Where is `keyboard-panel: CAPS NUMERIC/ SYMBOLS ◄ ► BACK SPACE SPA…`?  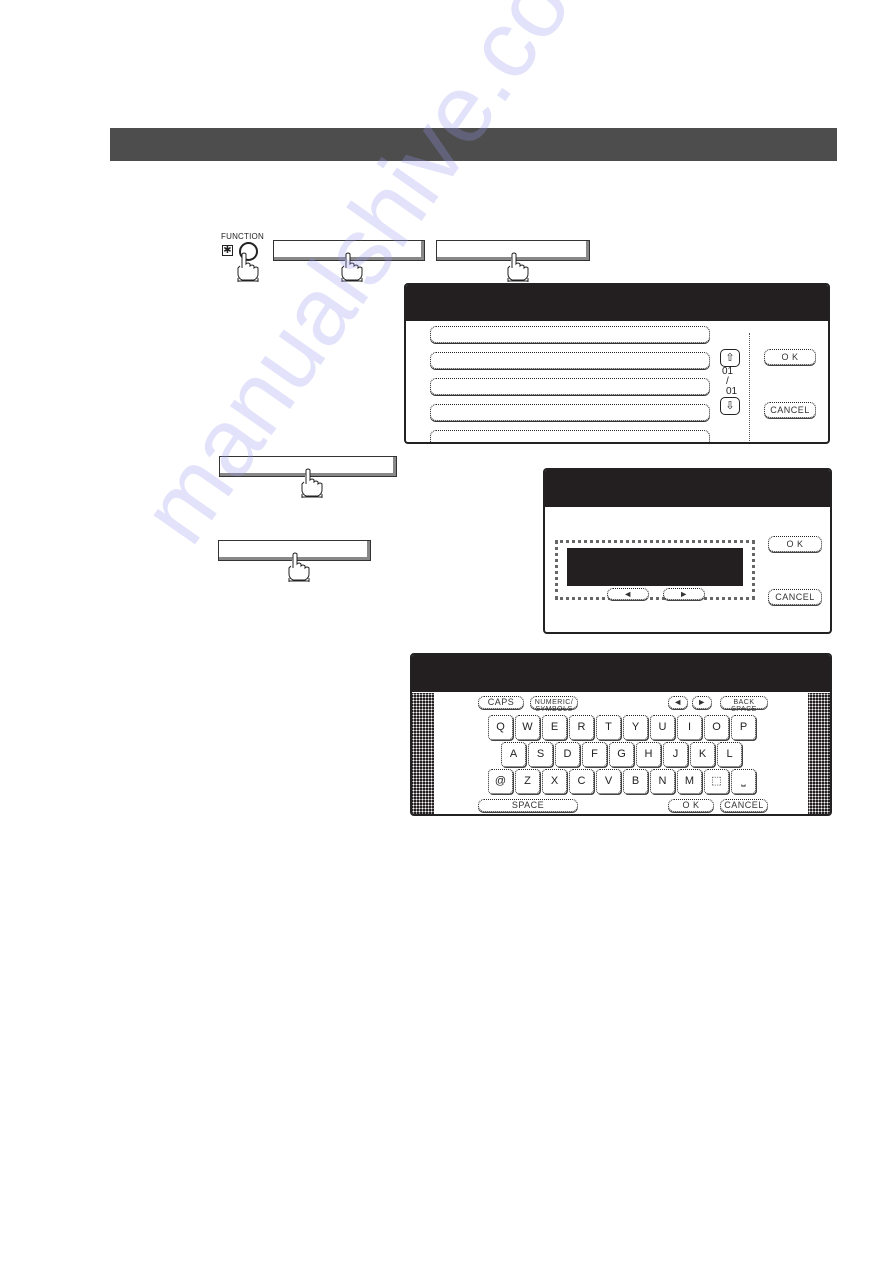 keyboard-panel: CAPS NUMERIC/ SYMBOLS ◄ ► BACK SPACE SPA… is located at coordinates (621, 734).